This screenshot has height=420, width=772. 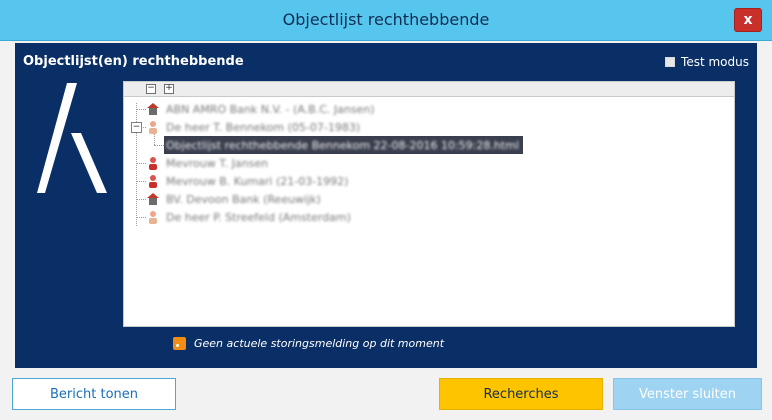 I want to click on tree-item: De heer P. Streefeld (Amsterdam), so click(x=248, y=217).